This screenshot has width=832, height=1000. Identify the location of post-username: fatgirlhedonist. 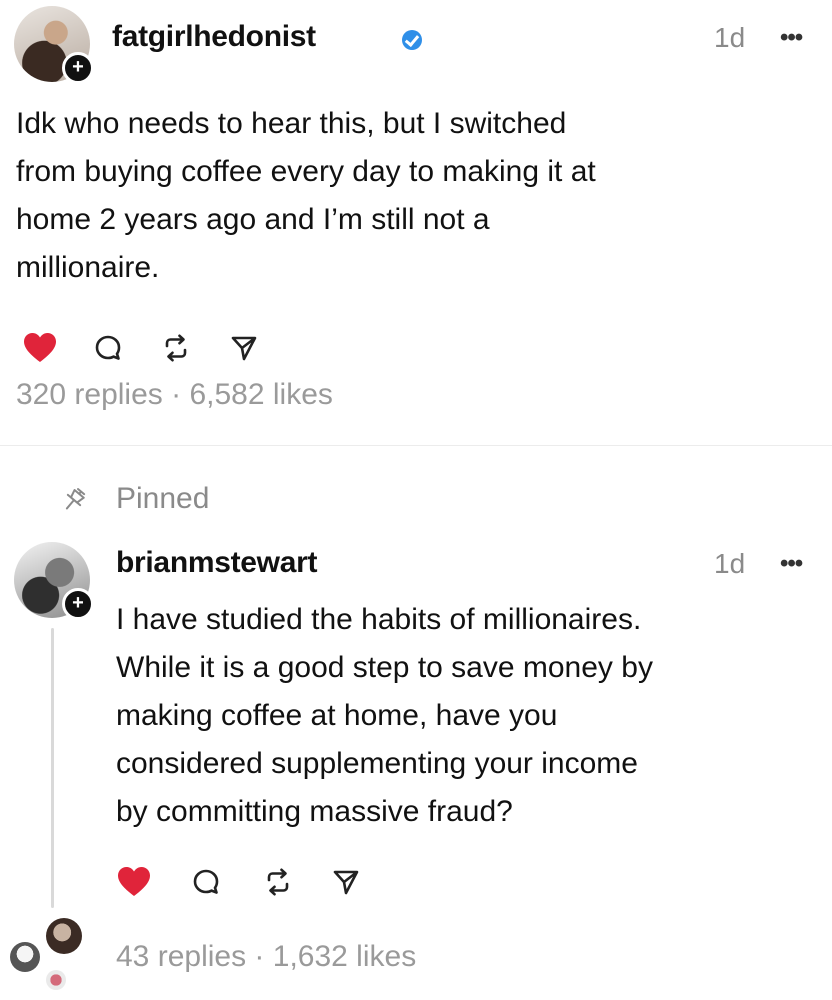
(214, 37).